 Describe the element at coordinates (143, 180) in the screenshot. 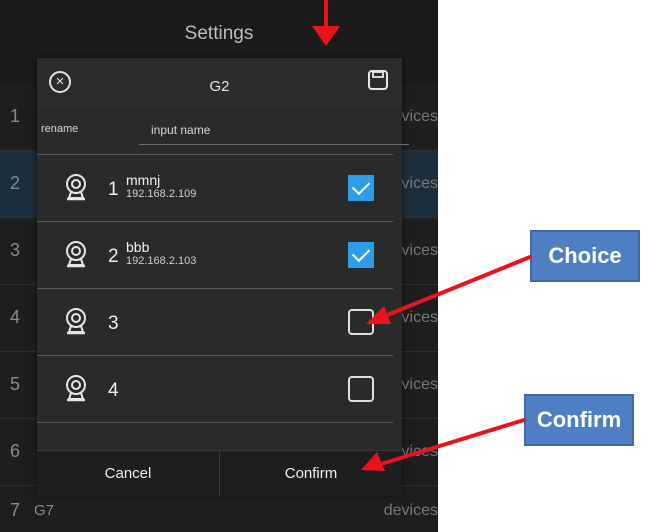

I see `camera-name: mmnj` at that location.